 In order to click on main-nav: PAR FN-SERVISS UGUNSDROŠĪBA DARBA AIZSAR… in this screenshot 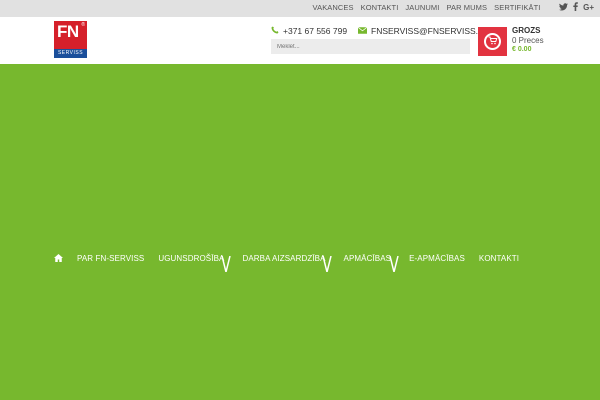, I will do `click(293, 266)`.